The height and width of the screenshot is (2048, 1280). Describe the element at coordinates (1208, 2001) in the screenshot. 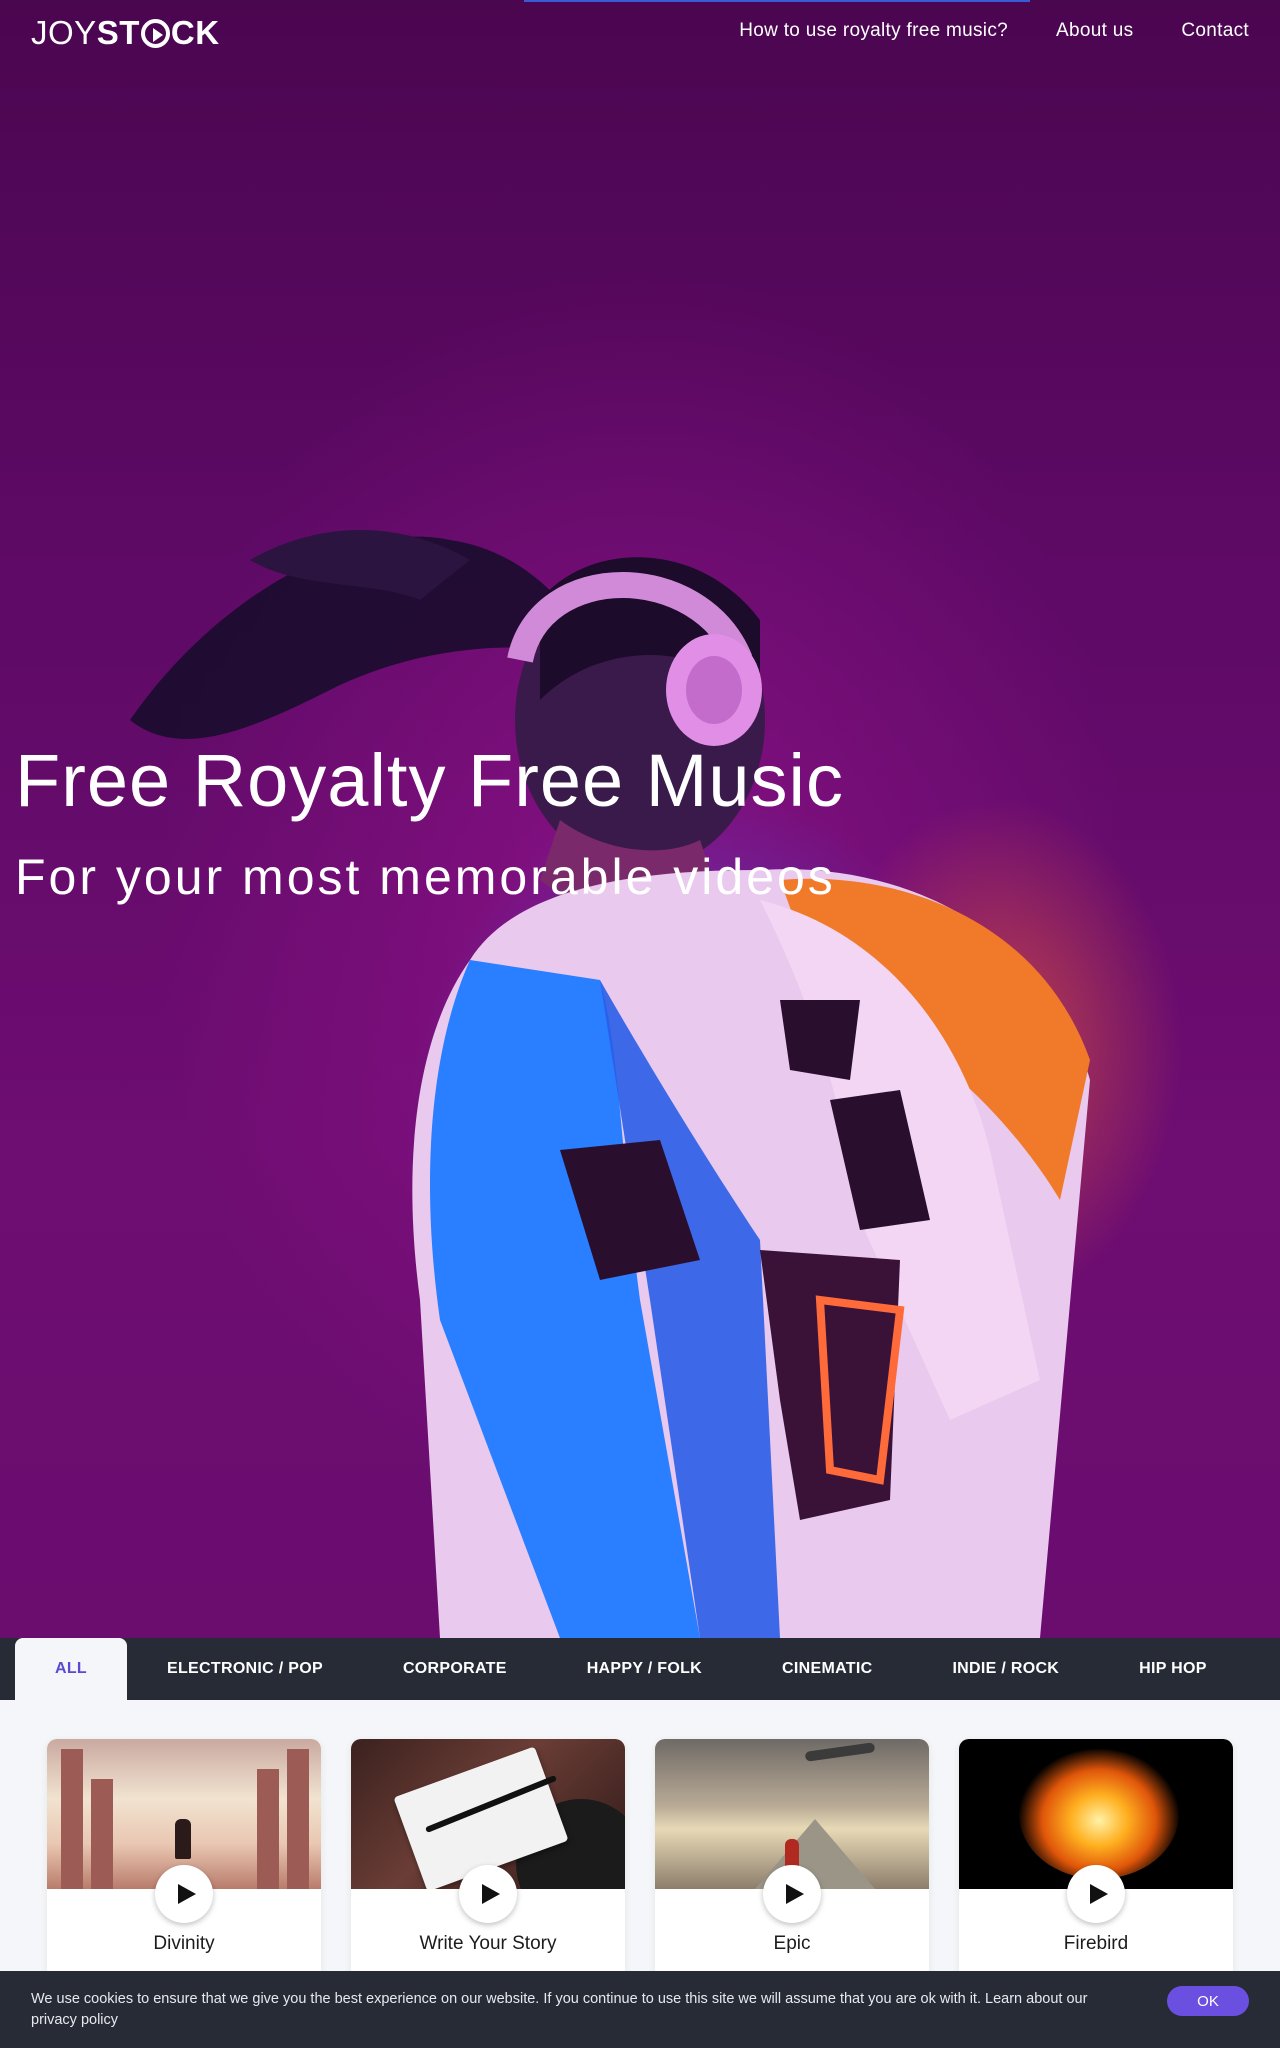

I see `cookie-ok-button: OK` at that location.